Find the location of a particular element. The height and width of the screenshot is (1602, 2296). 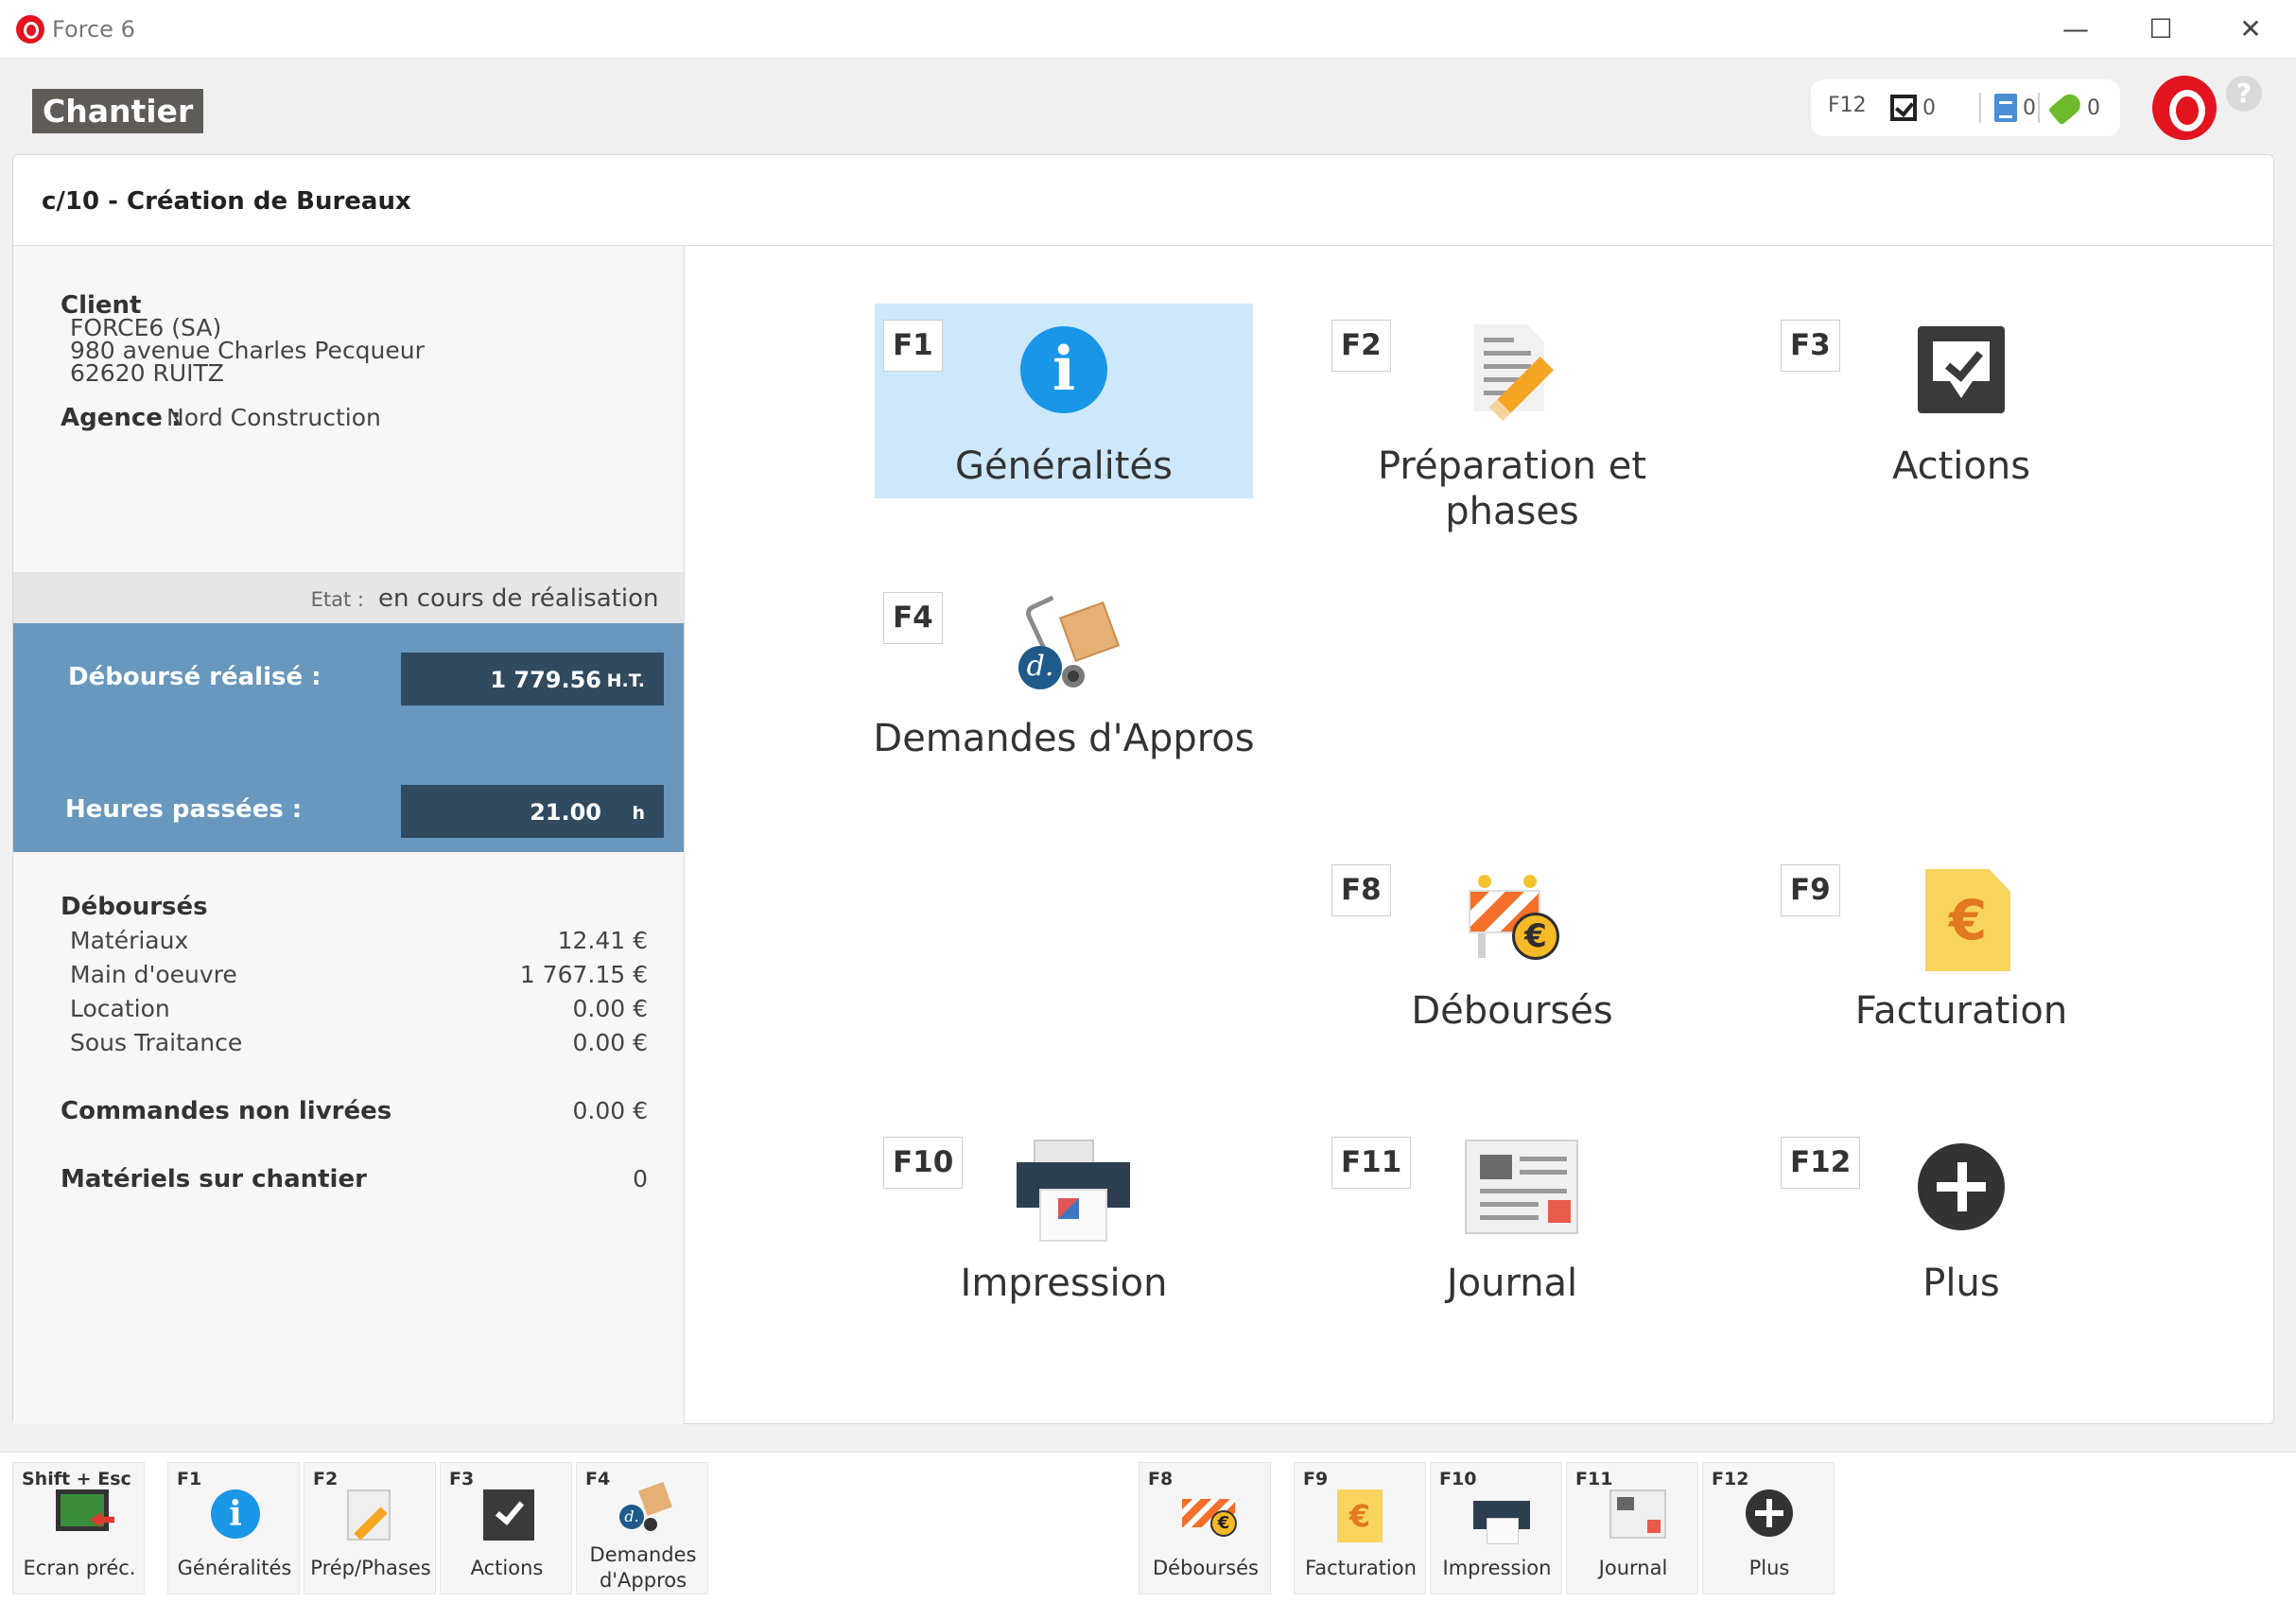

agence-value: Nord Construction is located at coordinates (273, 417).